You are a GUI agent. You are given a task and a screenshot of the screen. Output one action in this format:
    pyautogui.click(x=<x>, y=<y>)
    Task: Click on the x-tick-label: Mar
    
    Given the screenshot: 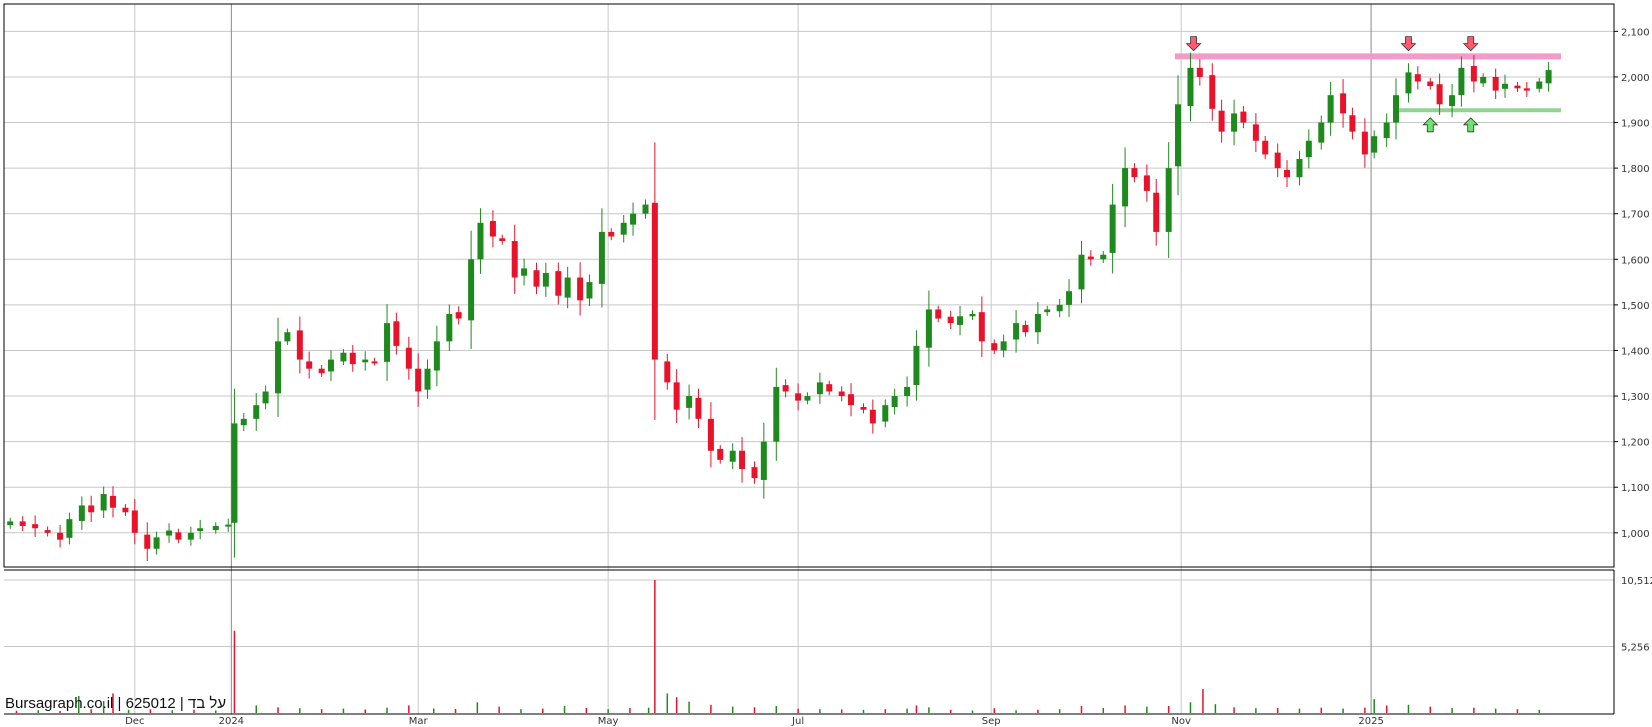 What is the action you would take?
    pyautogui.click(x=419, y=721)
    